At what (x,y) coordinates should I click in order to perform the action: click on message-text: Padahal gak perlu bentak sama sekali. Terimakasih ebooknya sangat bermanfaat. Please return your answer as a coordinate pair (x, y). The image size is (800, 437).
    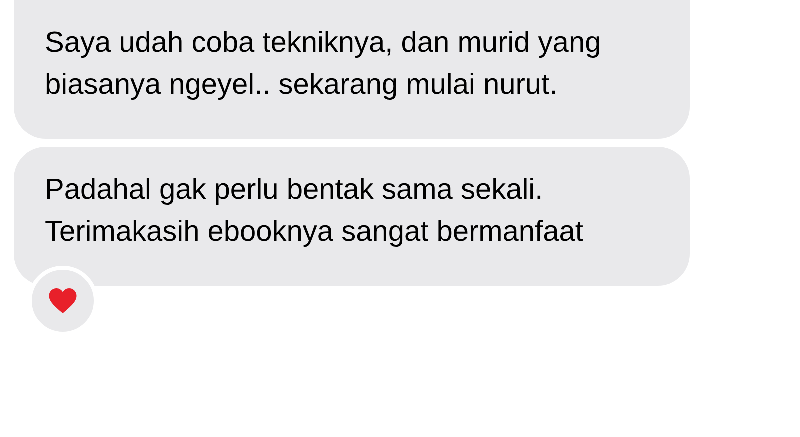
    Looking at the image, I should click on (314, 211).